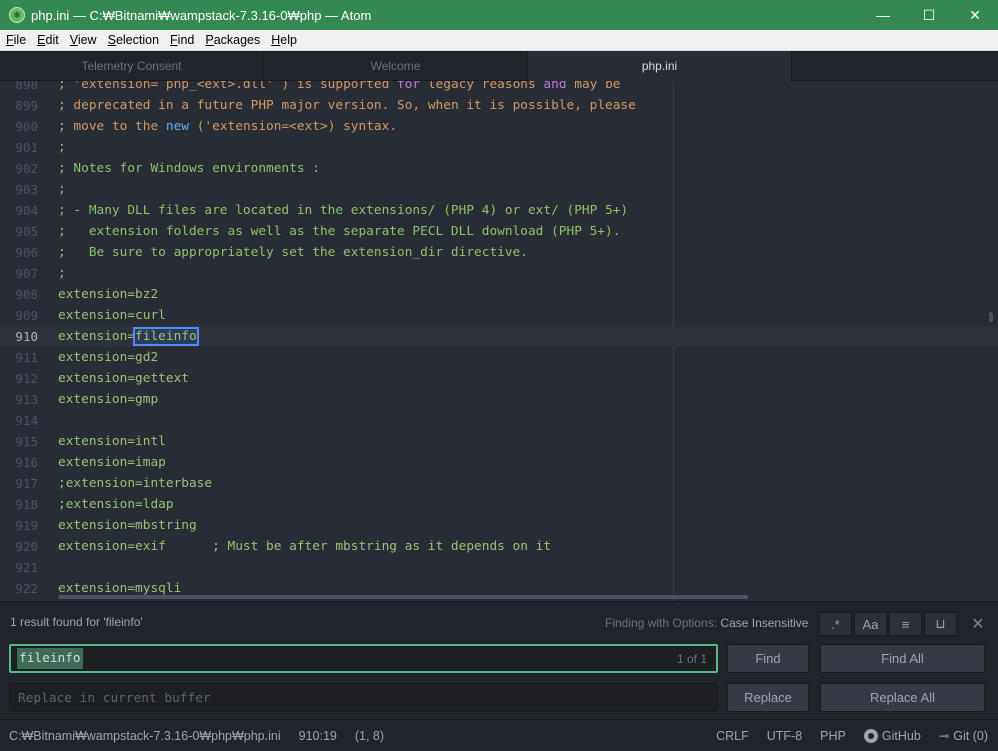  What do you see at coordinates (963, 736) in the screenshot?
I see `status-git: ⊸ Git (0)` at bounding box center [963, 736].